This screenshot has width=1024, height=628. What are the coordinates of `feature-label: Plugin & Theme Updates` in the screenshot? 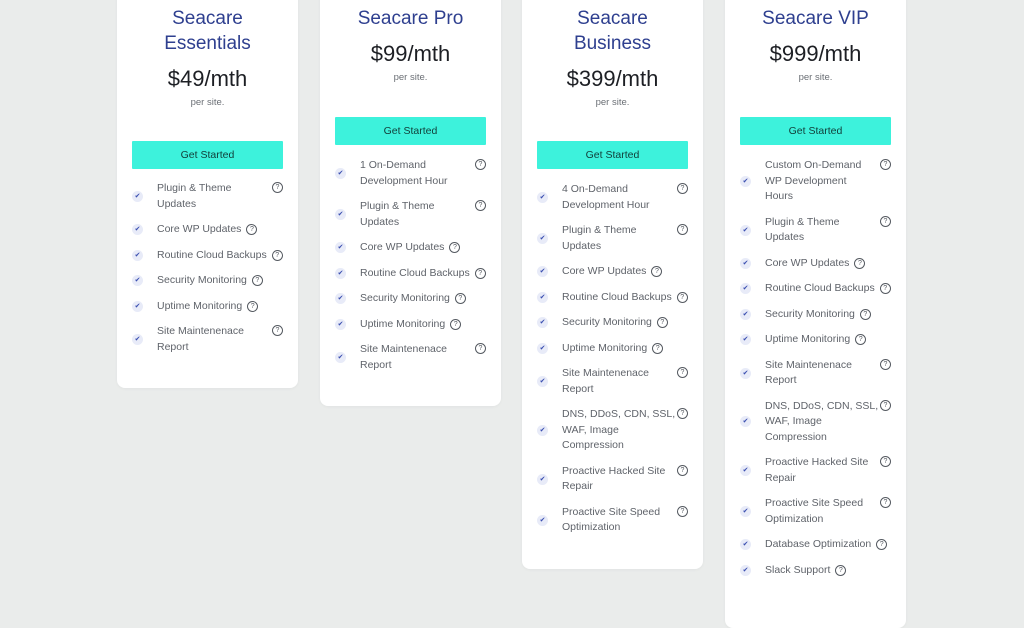 It's located at (397, 214).